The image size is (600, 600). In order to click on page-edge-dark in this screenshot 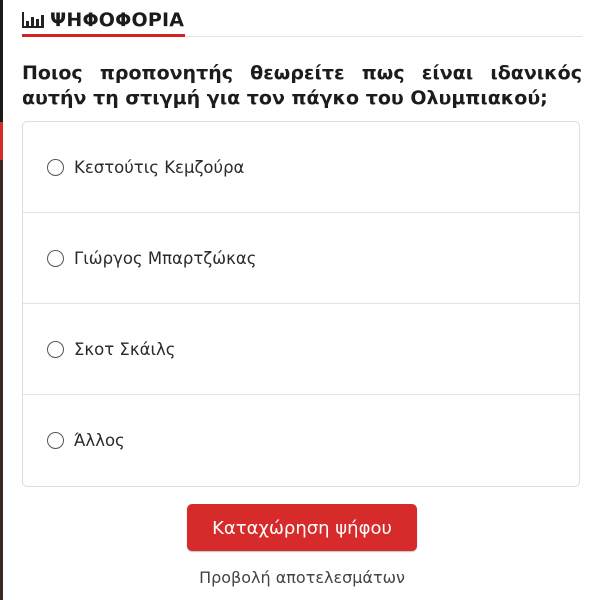, I will do `click(1, 61)`.